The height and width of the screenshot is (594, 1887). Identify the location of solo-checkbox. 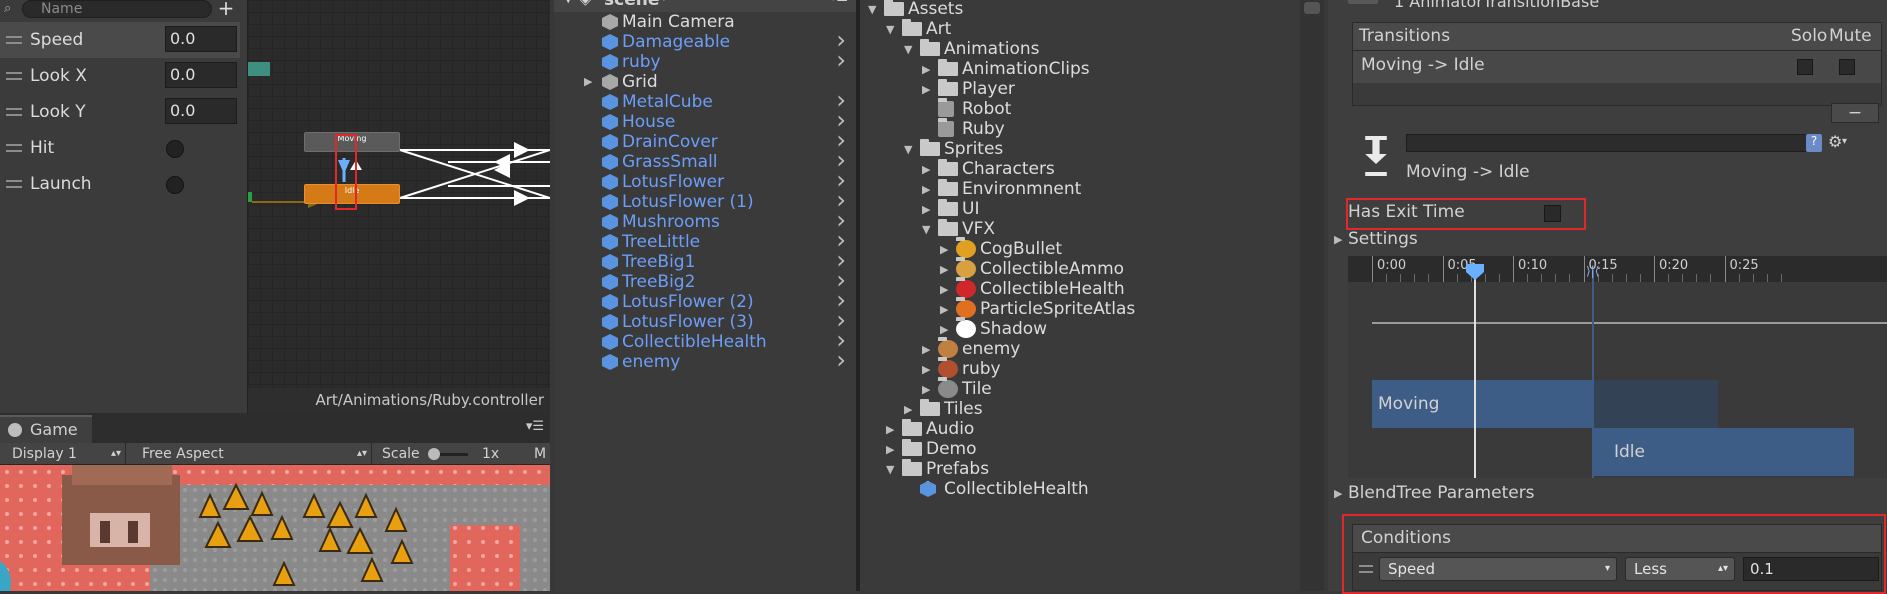
(1805, 67).